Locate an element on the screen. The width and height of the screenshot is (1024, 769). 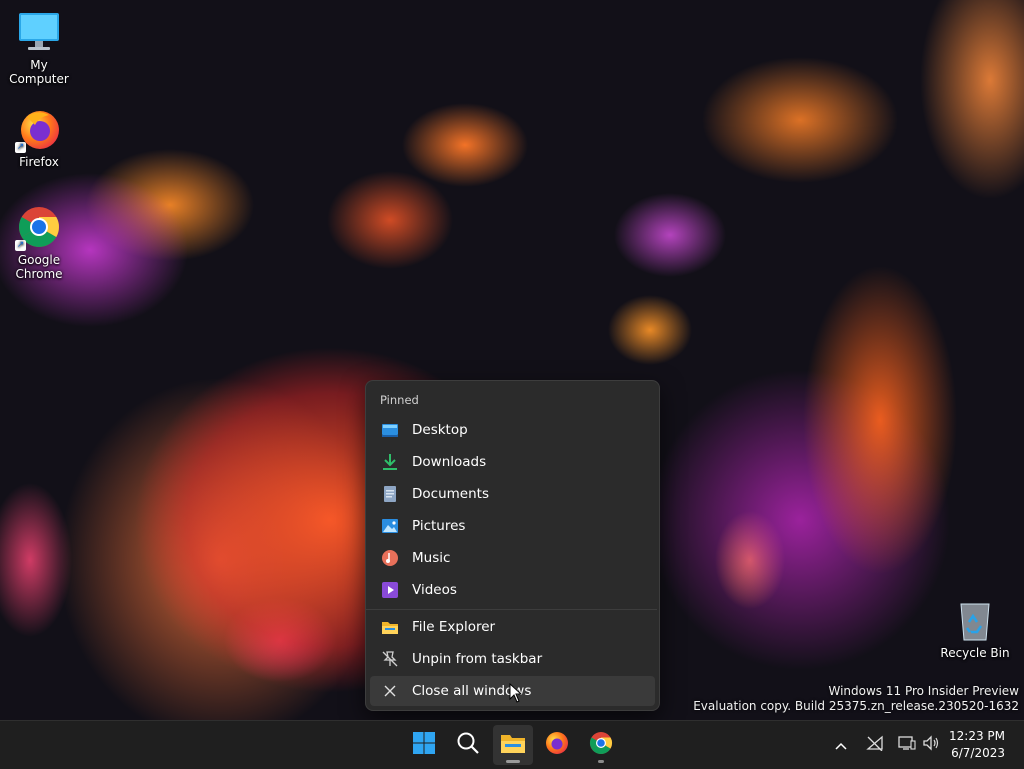
tray-network-button is located at coordinates (875, 745).